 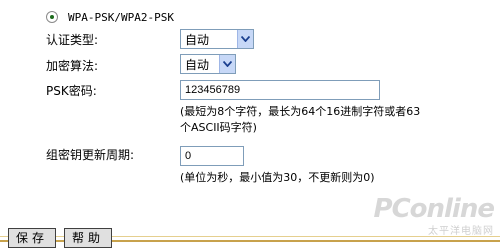 What do you see at coordinates (72, 40) in the screenshot?
I see `auth-type-label: 认证类型:` at bounding box center [72, 40].